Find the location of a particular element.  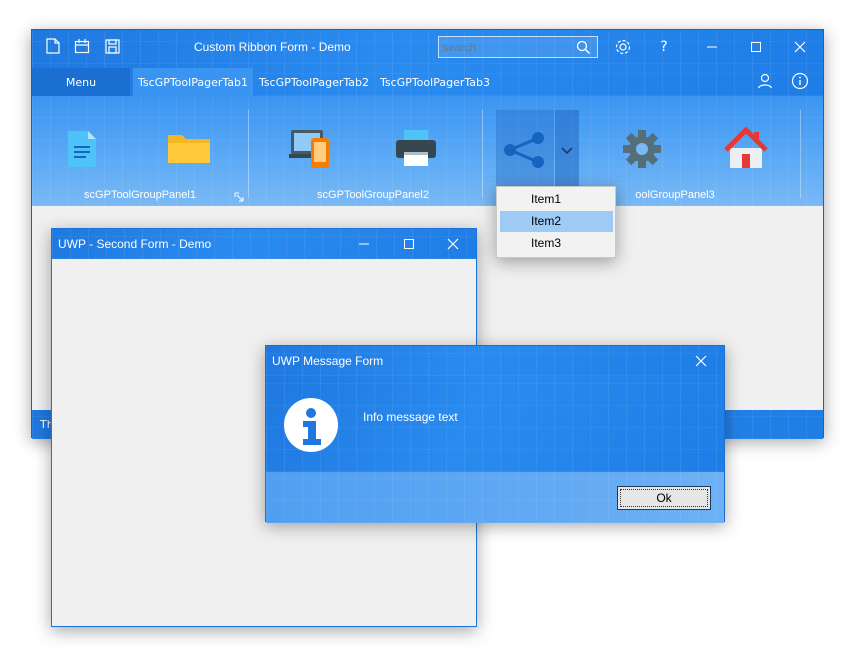

menu-item-3: Item3 is located at coordinates (556, 243).